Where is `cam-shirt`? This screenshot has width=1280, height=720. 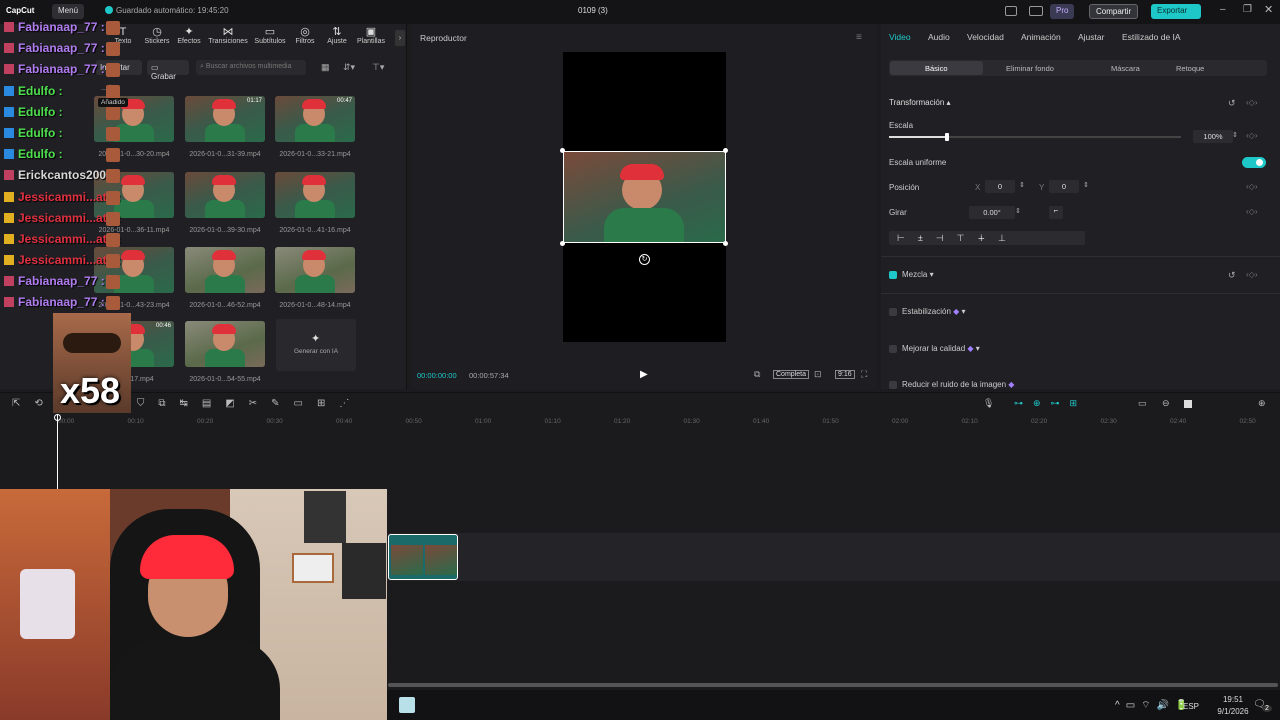 cam-shirt is located at coordinates (195, 679).